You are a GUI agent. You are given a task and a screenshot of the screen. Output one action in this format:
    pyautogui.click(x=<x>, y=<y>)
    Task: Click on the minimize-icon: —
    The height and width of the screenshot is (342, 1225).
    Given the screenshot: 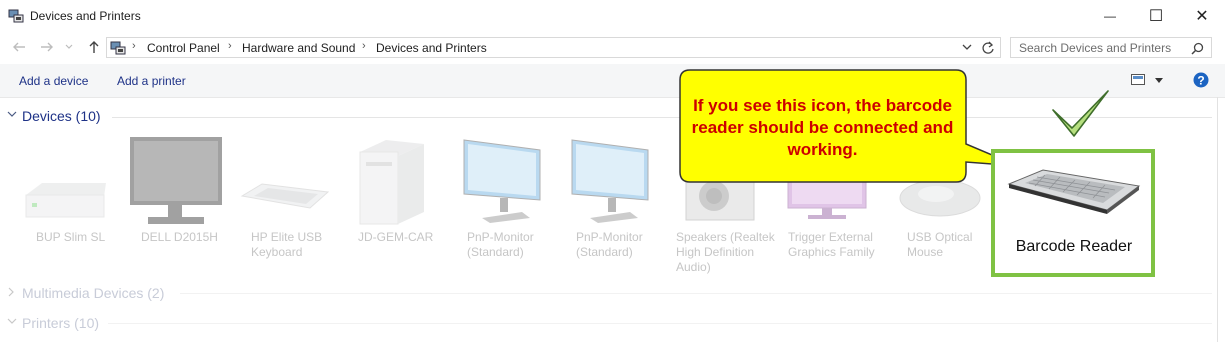 What is the action you would take?
    pyautogui.click(x=1110, y=15)
    